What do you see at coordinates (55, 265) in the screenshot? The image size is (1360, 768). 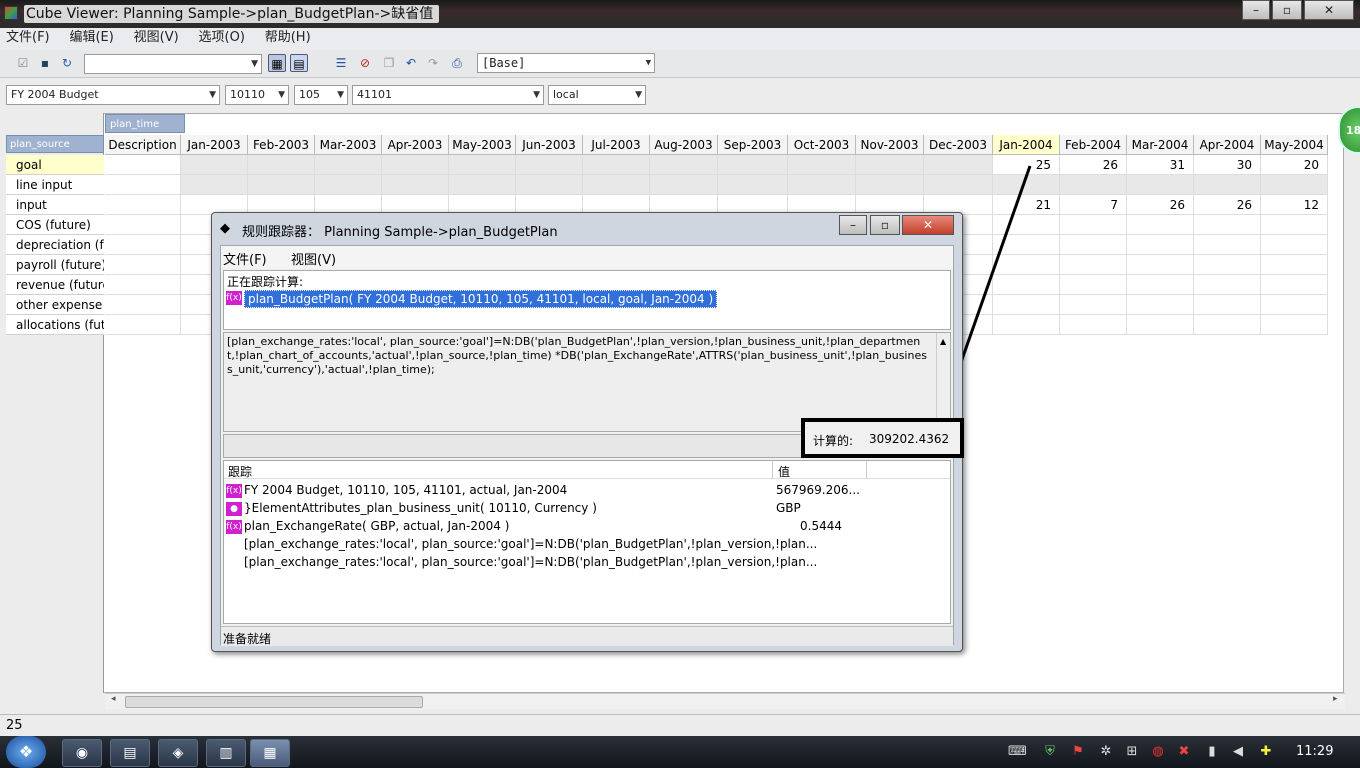 I see `row-header: payroll (future)` at bounding box center [55, 265].